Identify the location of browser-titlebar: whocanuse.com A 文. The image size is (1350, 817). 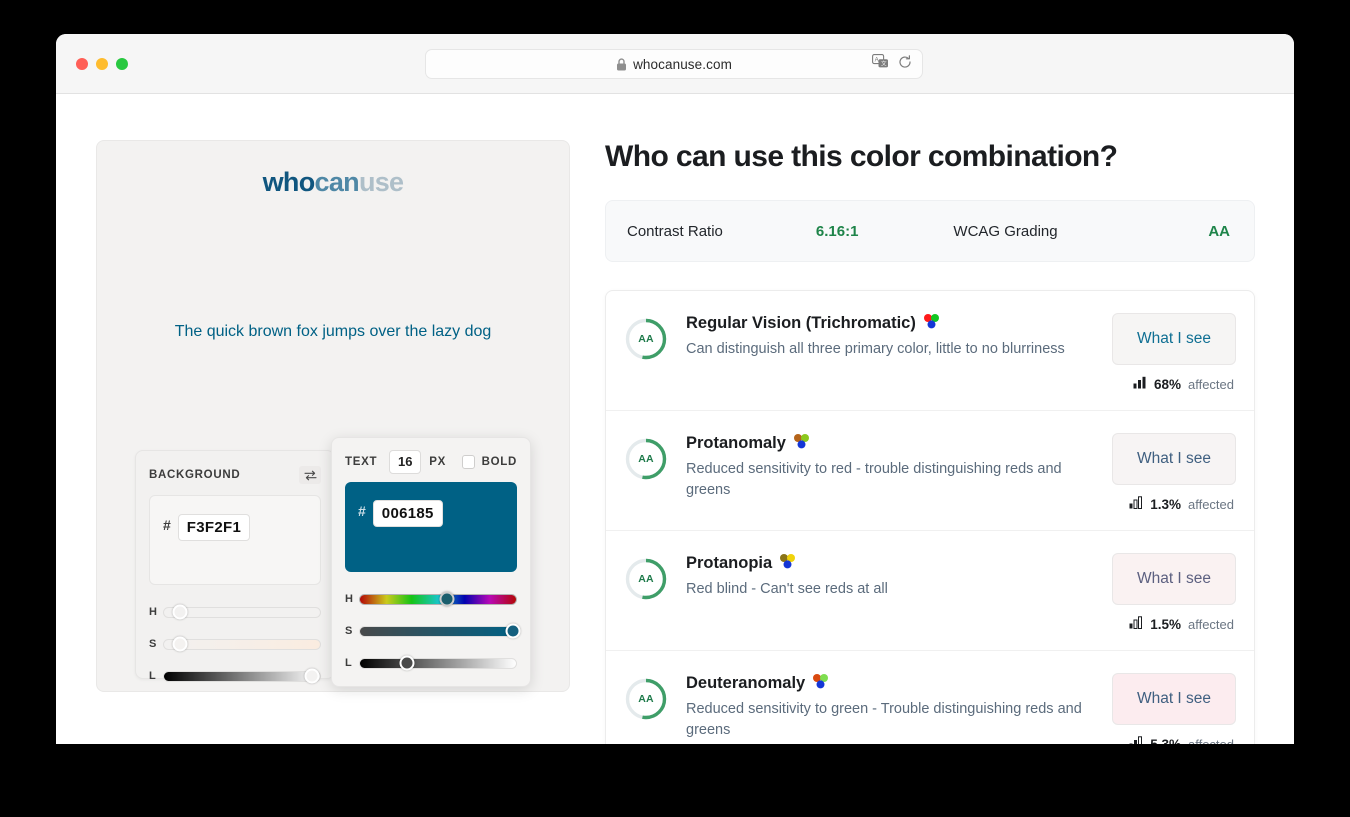
(675, 64).